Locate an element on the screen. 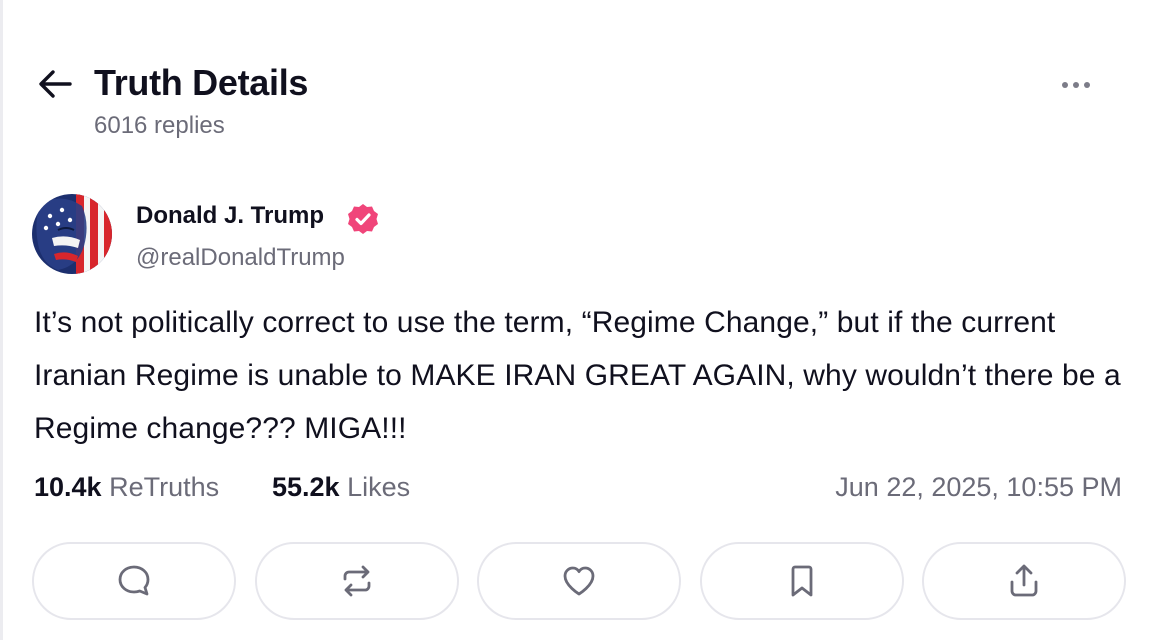 The width and height of the screenshot is (1152, 640). page-title: Truth Details is located at coordinates (201, 82).